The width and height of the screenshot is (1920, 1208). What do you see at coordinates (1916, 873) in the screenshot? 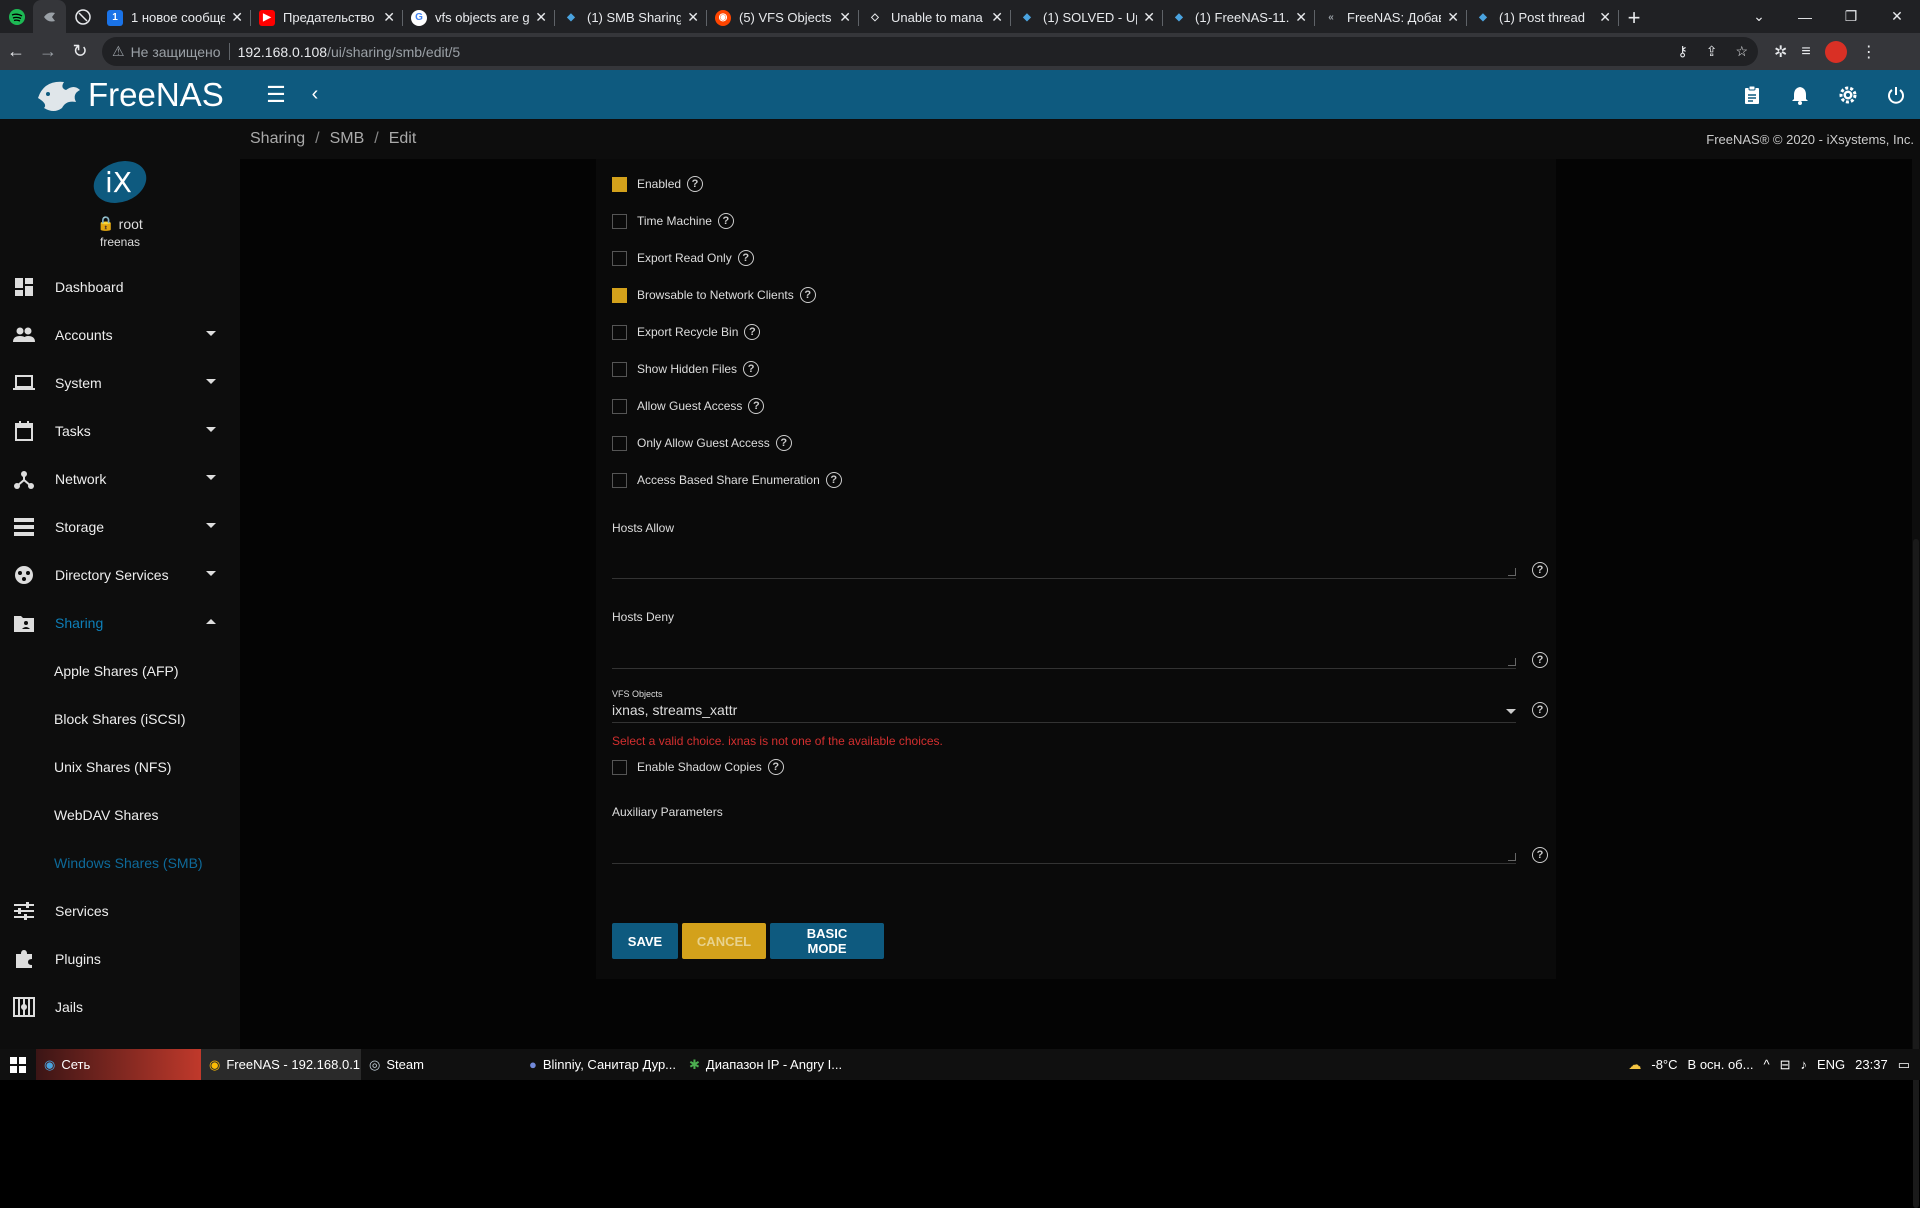
I see `scrollbar-thumb` at bounding box center [1916, 873].